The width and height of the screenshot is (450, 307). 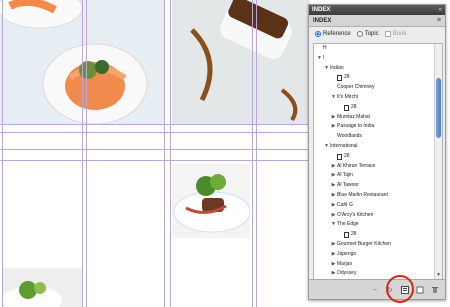 I want to click on radio-reference: Reference, so click(x=333, y=34).